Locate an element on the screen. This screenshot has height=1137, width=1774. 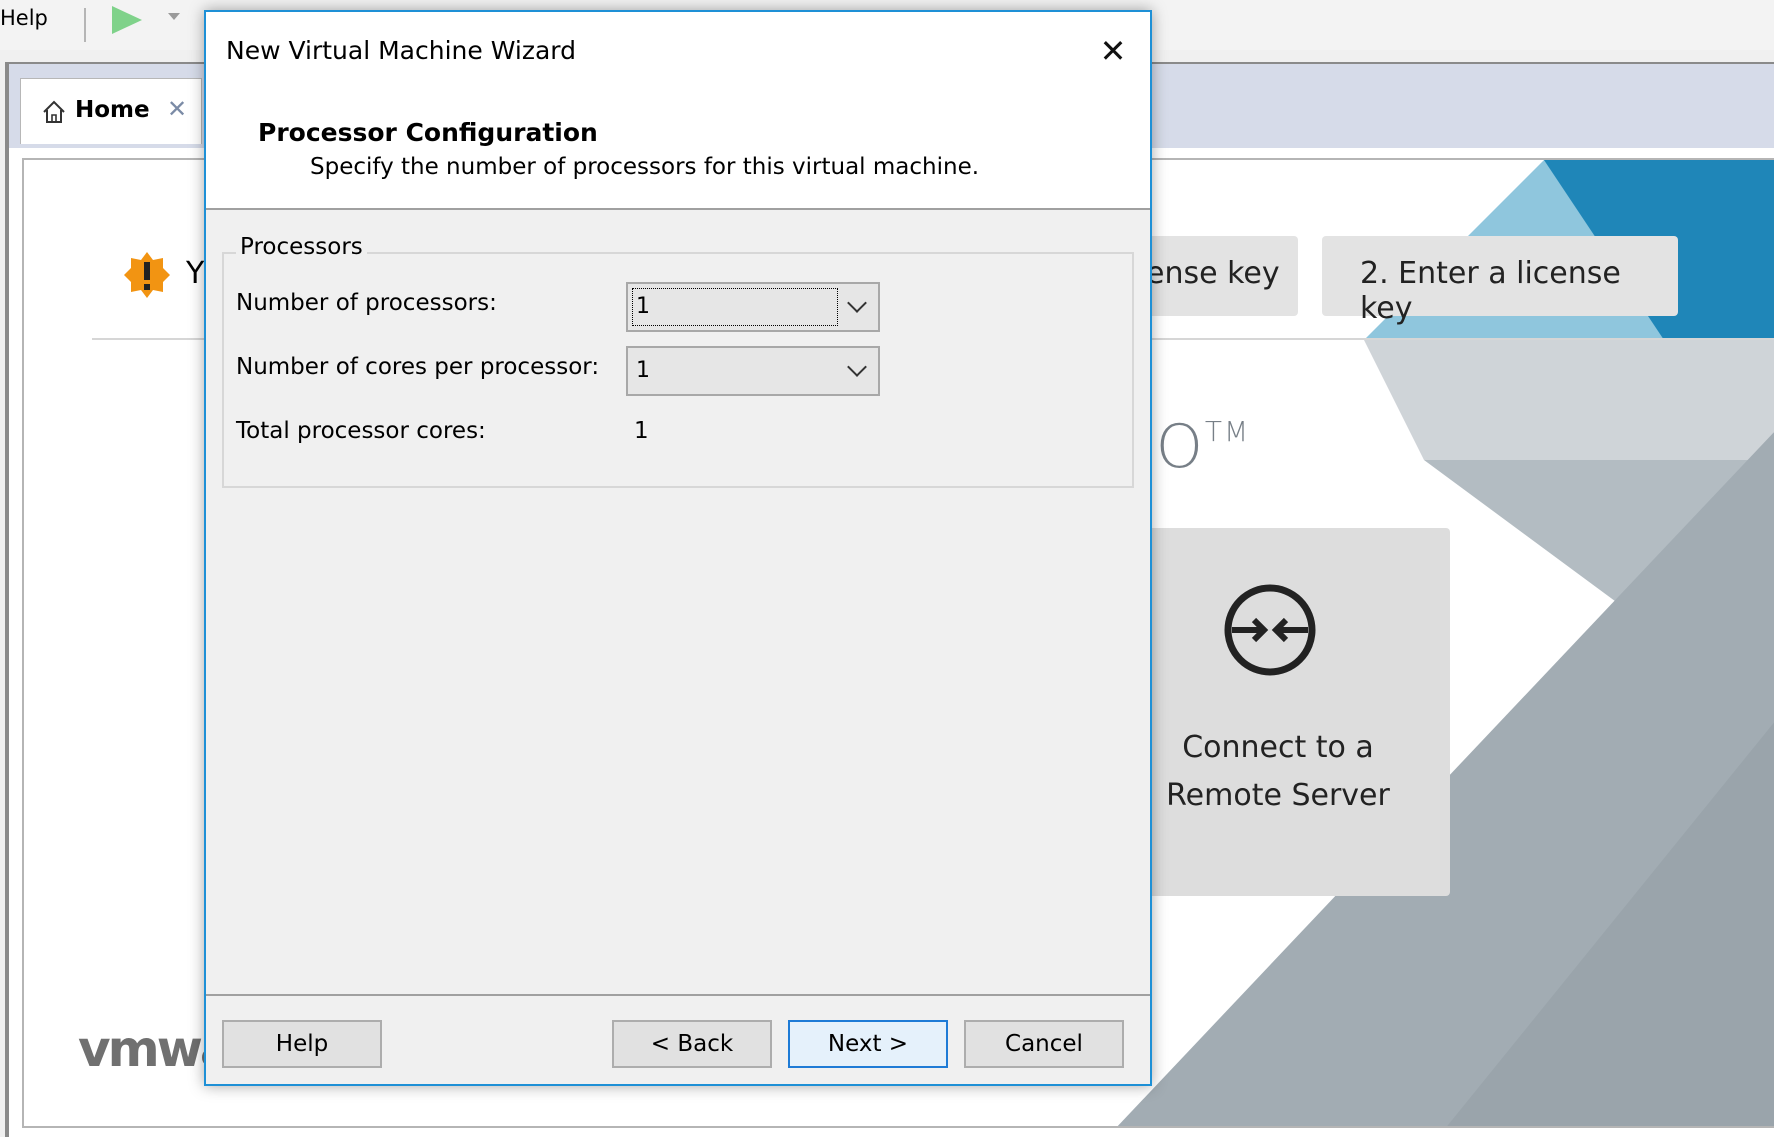
enter-license-key-button: 2. Enter a license key is located at coordinates (1500, 281).